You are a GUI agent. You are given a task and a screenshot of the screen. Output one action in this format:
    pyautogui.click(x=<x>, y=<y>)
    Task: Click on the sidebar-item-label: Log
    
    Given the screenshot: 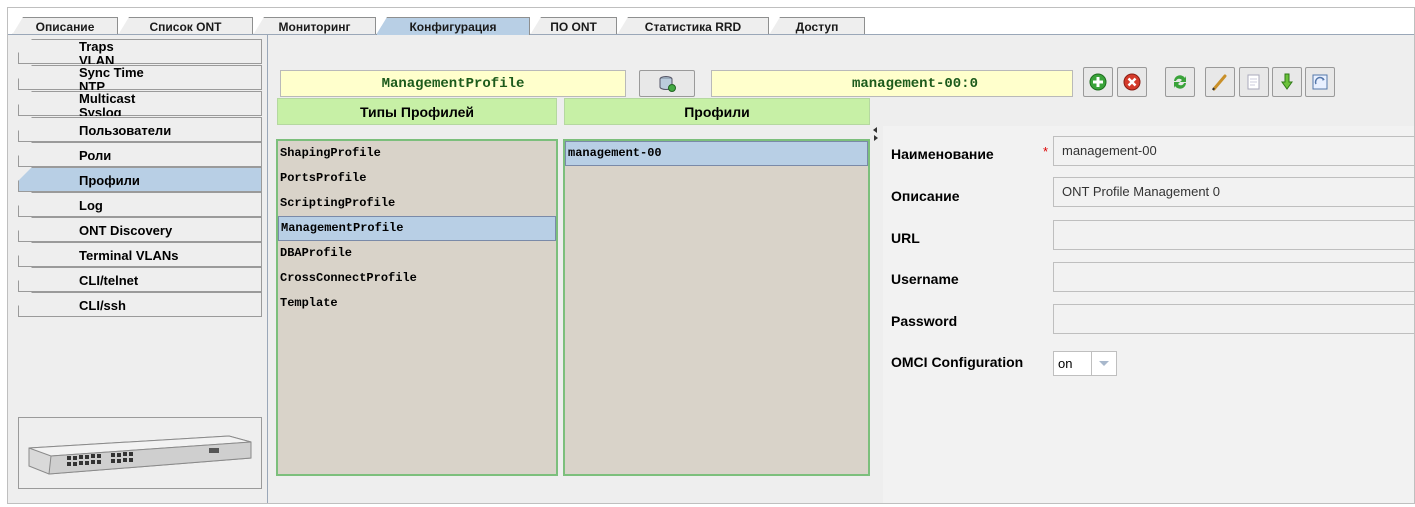 What is the action you would take?
    pyautogui.click(x=91, y=205)
    